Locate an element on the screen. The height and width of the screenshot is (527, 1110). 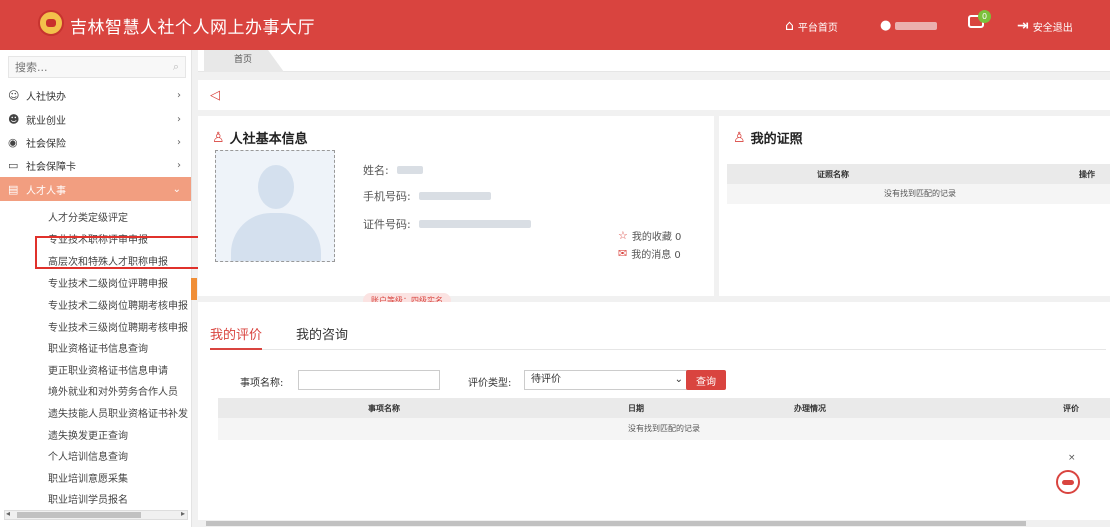
notice-bar: ◁ is located at coordinates (654, 95).